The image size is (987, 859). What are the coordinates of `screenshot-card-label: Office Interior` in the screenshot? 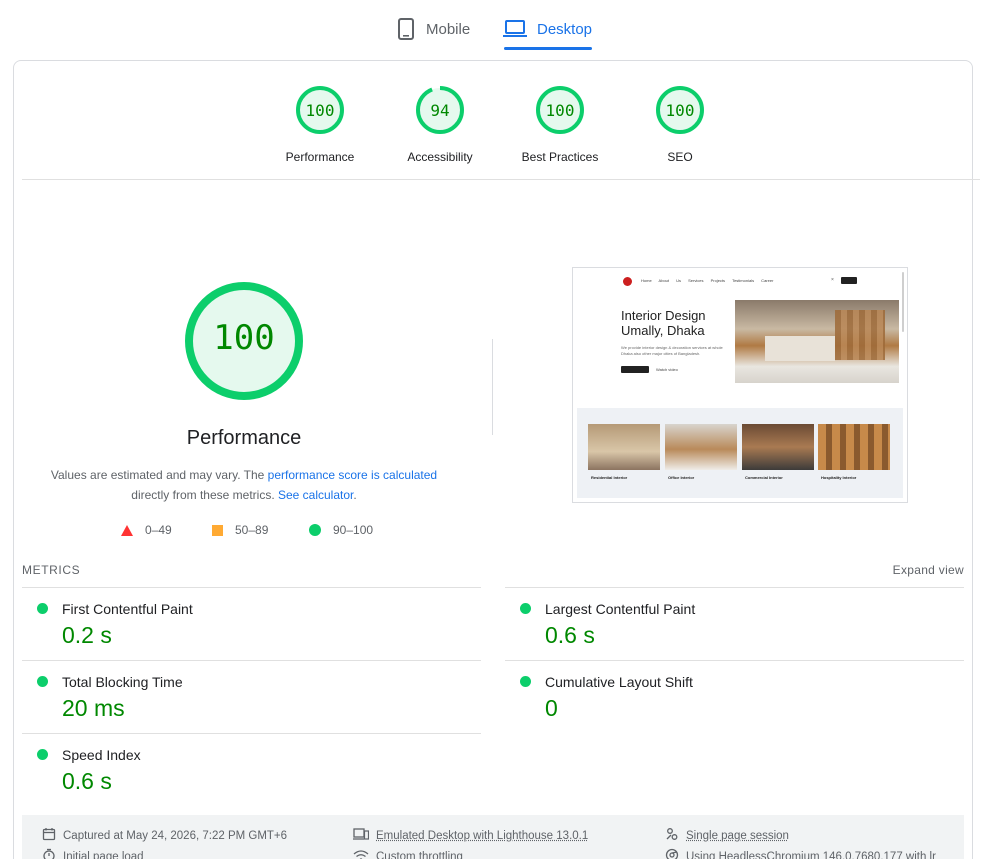 It's located at (681, 477).